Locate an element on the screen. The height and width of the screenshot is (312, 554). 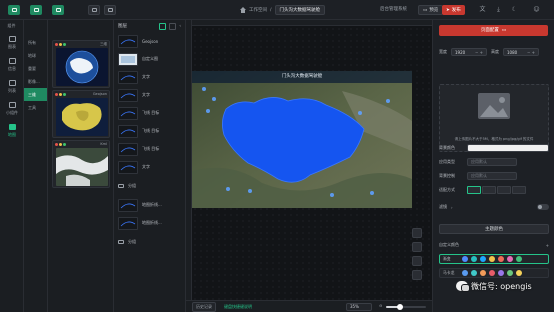
theme-color-button: 主题颜色 is located at coordinates (494, 229).